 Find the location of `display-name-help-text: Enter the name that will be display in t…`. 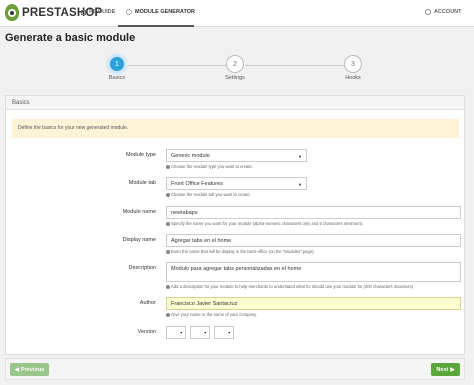

display-name-help-text: Enter the name that will be display in t… is located at coordinates (243, 251).